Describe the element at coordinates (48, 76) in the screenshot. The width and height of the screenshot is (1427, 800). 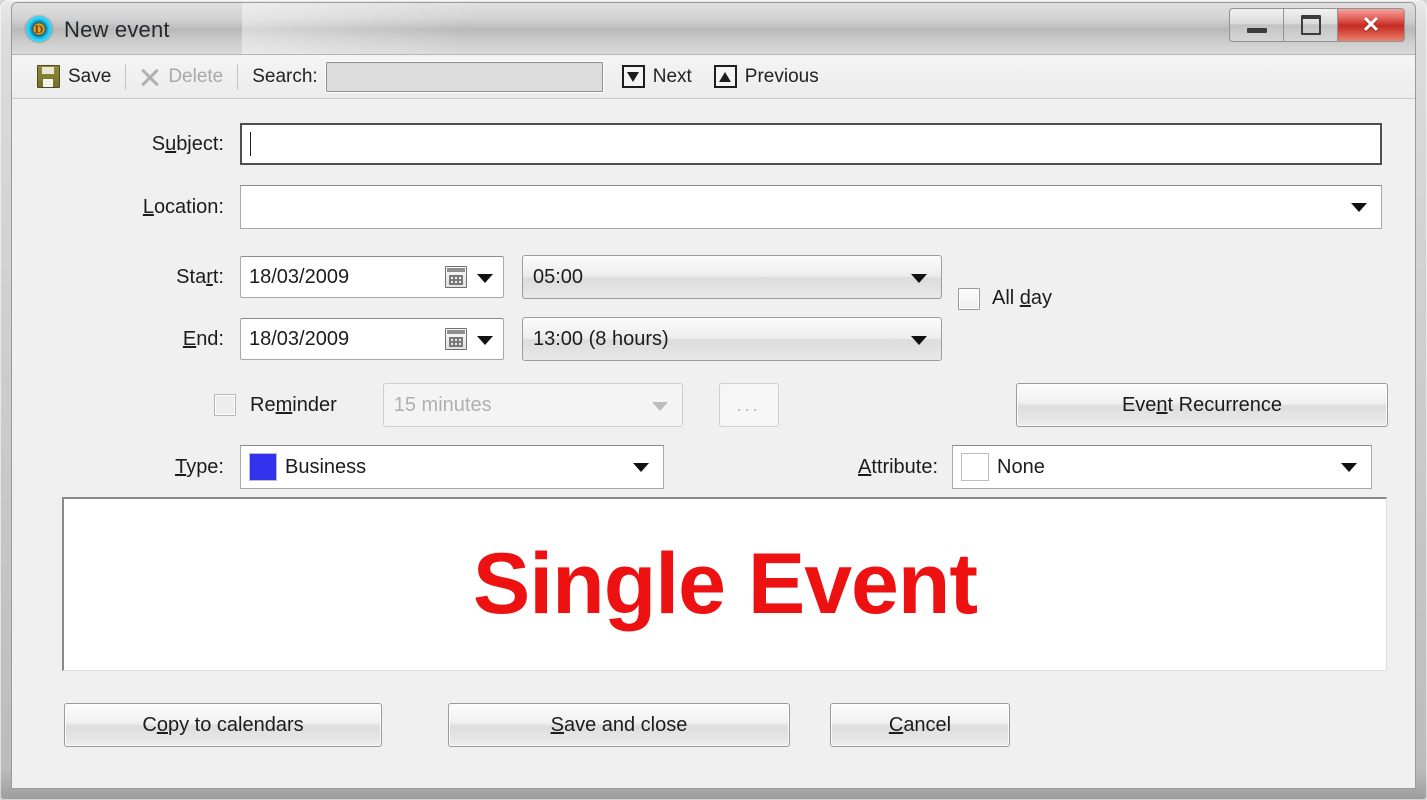
I see `floppy-disk-icon` at that location.